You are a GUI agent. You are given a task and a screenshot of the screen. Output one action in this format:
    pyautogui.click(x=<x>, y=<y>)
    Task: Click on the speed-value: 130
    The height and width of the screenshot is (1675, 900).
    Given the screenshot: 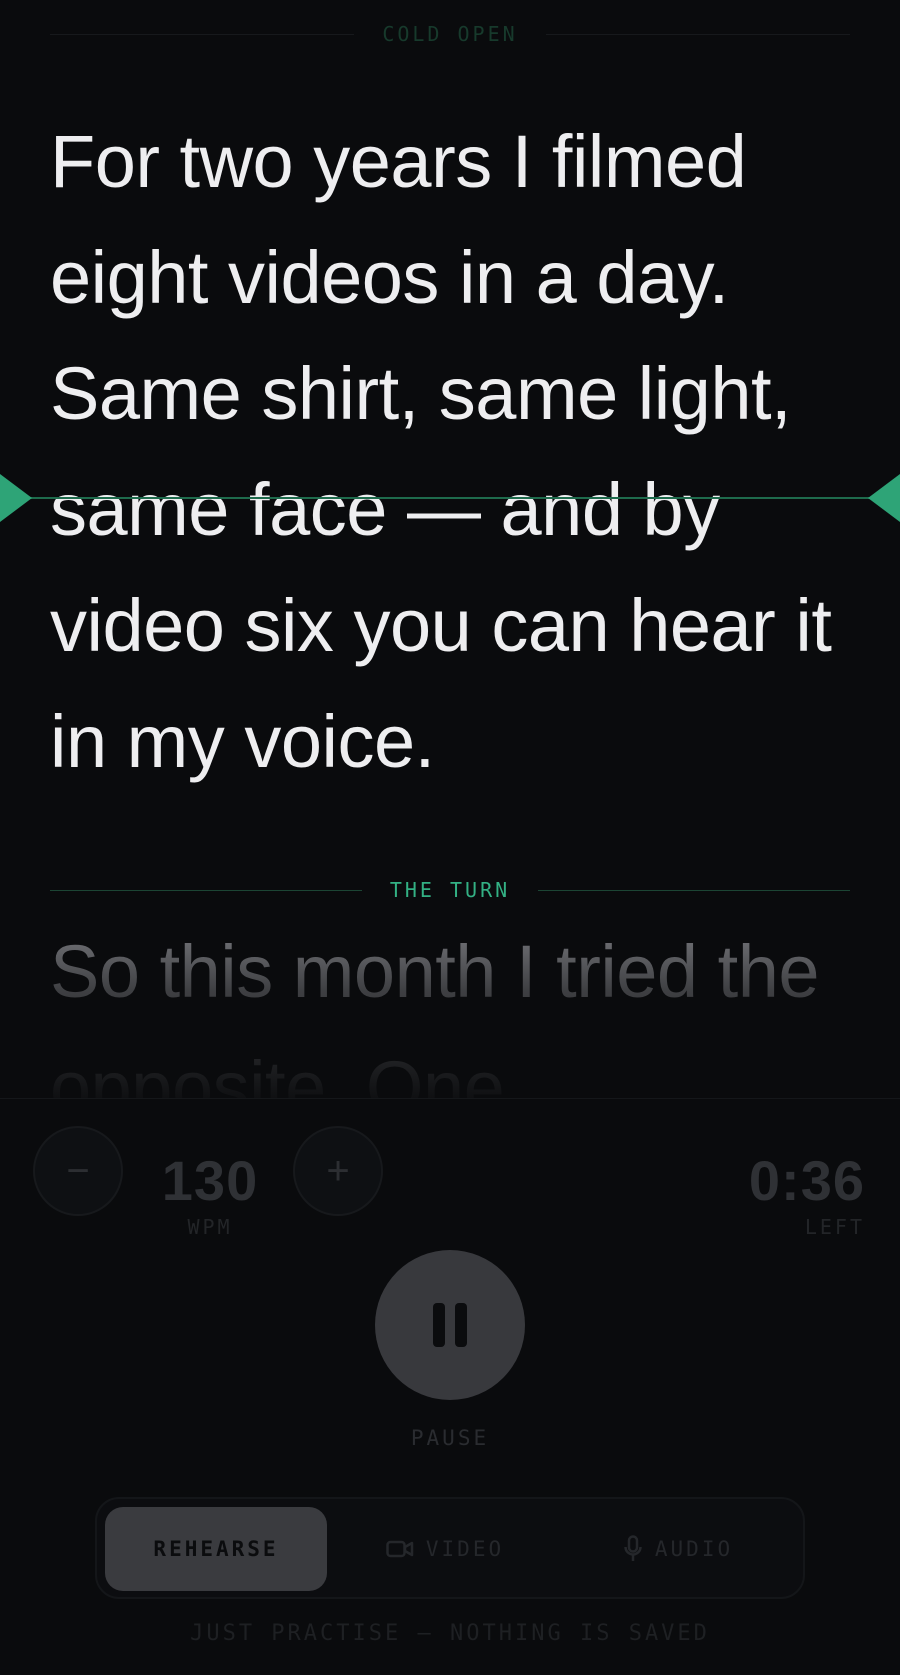 What is the action you would take?
    pyautogui.click(x=210, y=1180)
    